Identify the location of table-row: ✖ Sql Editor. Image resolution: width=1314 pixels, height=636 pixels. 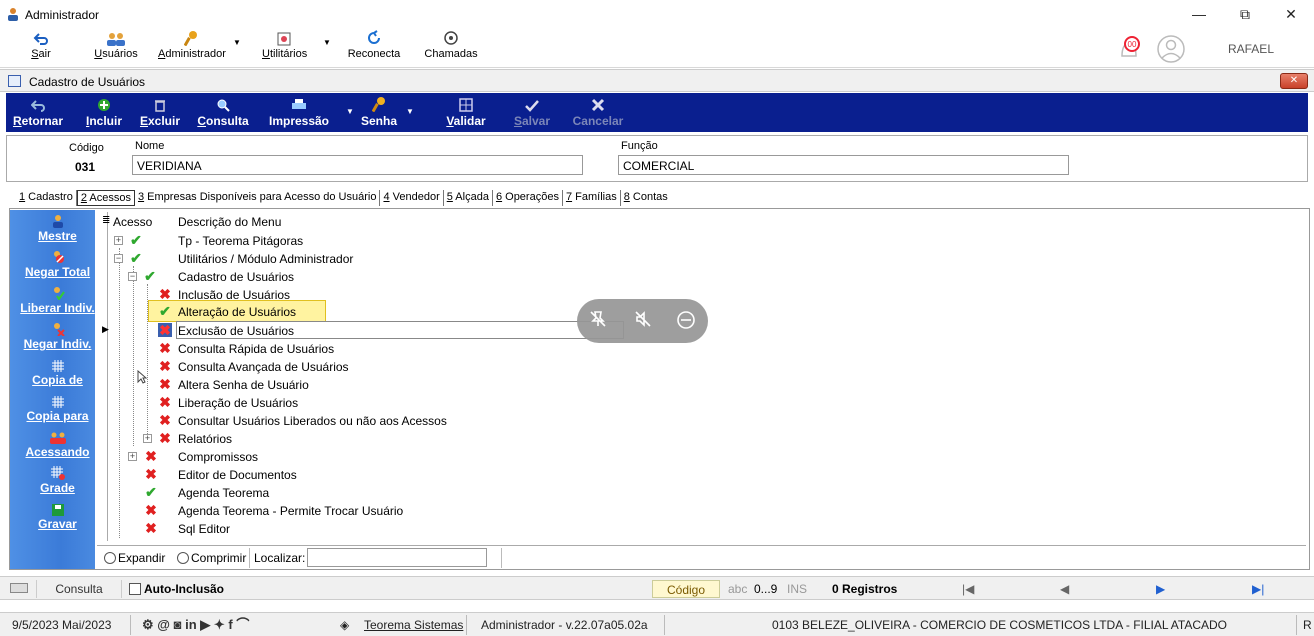
(360, 529).